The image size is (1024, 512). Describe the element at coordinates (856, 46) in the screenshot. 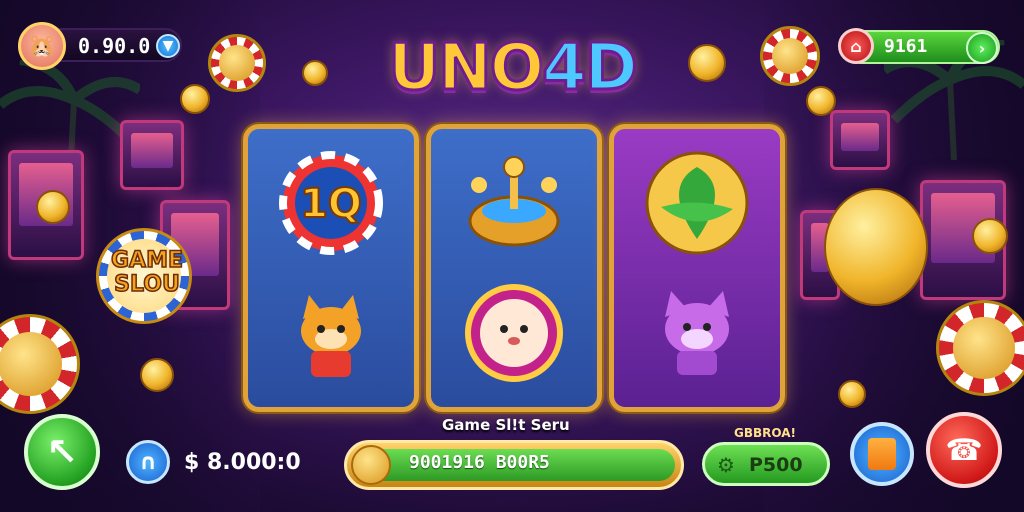

I see `gem-lock-icon: ⌂` at that location.